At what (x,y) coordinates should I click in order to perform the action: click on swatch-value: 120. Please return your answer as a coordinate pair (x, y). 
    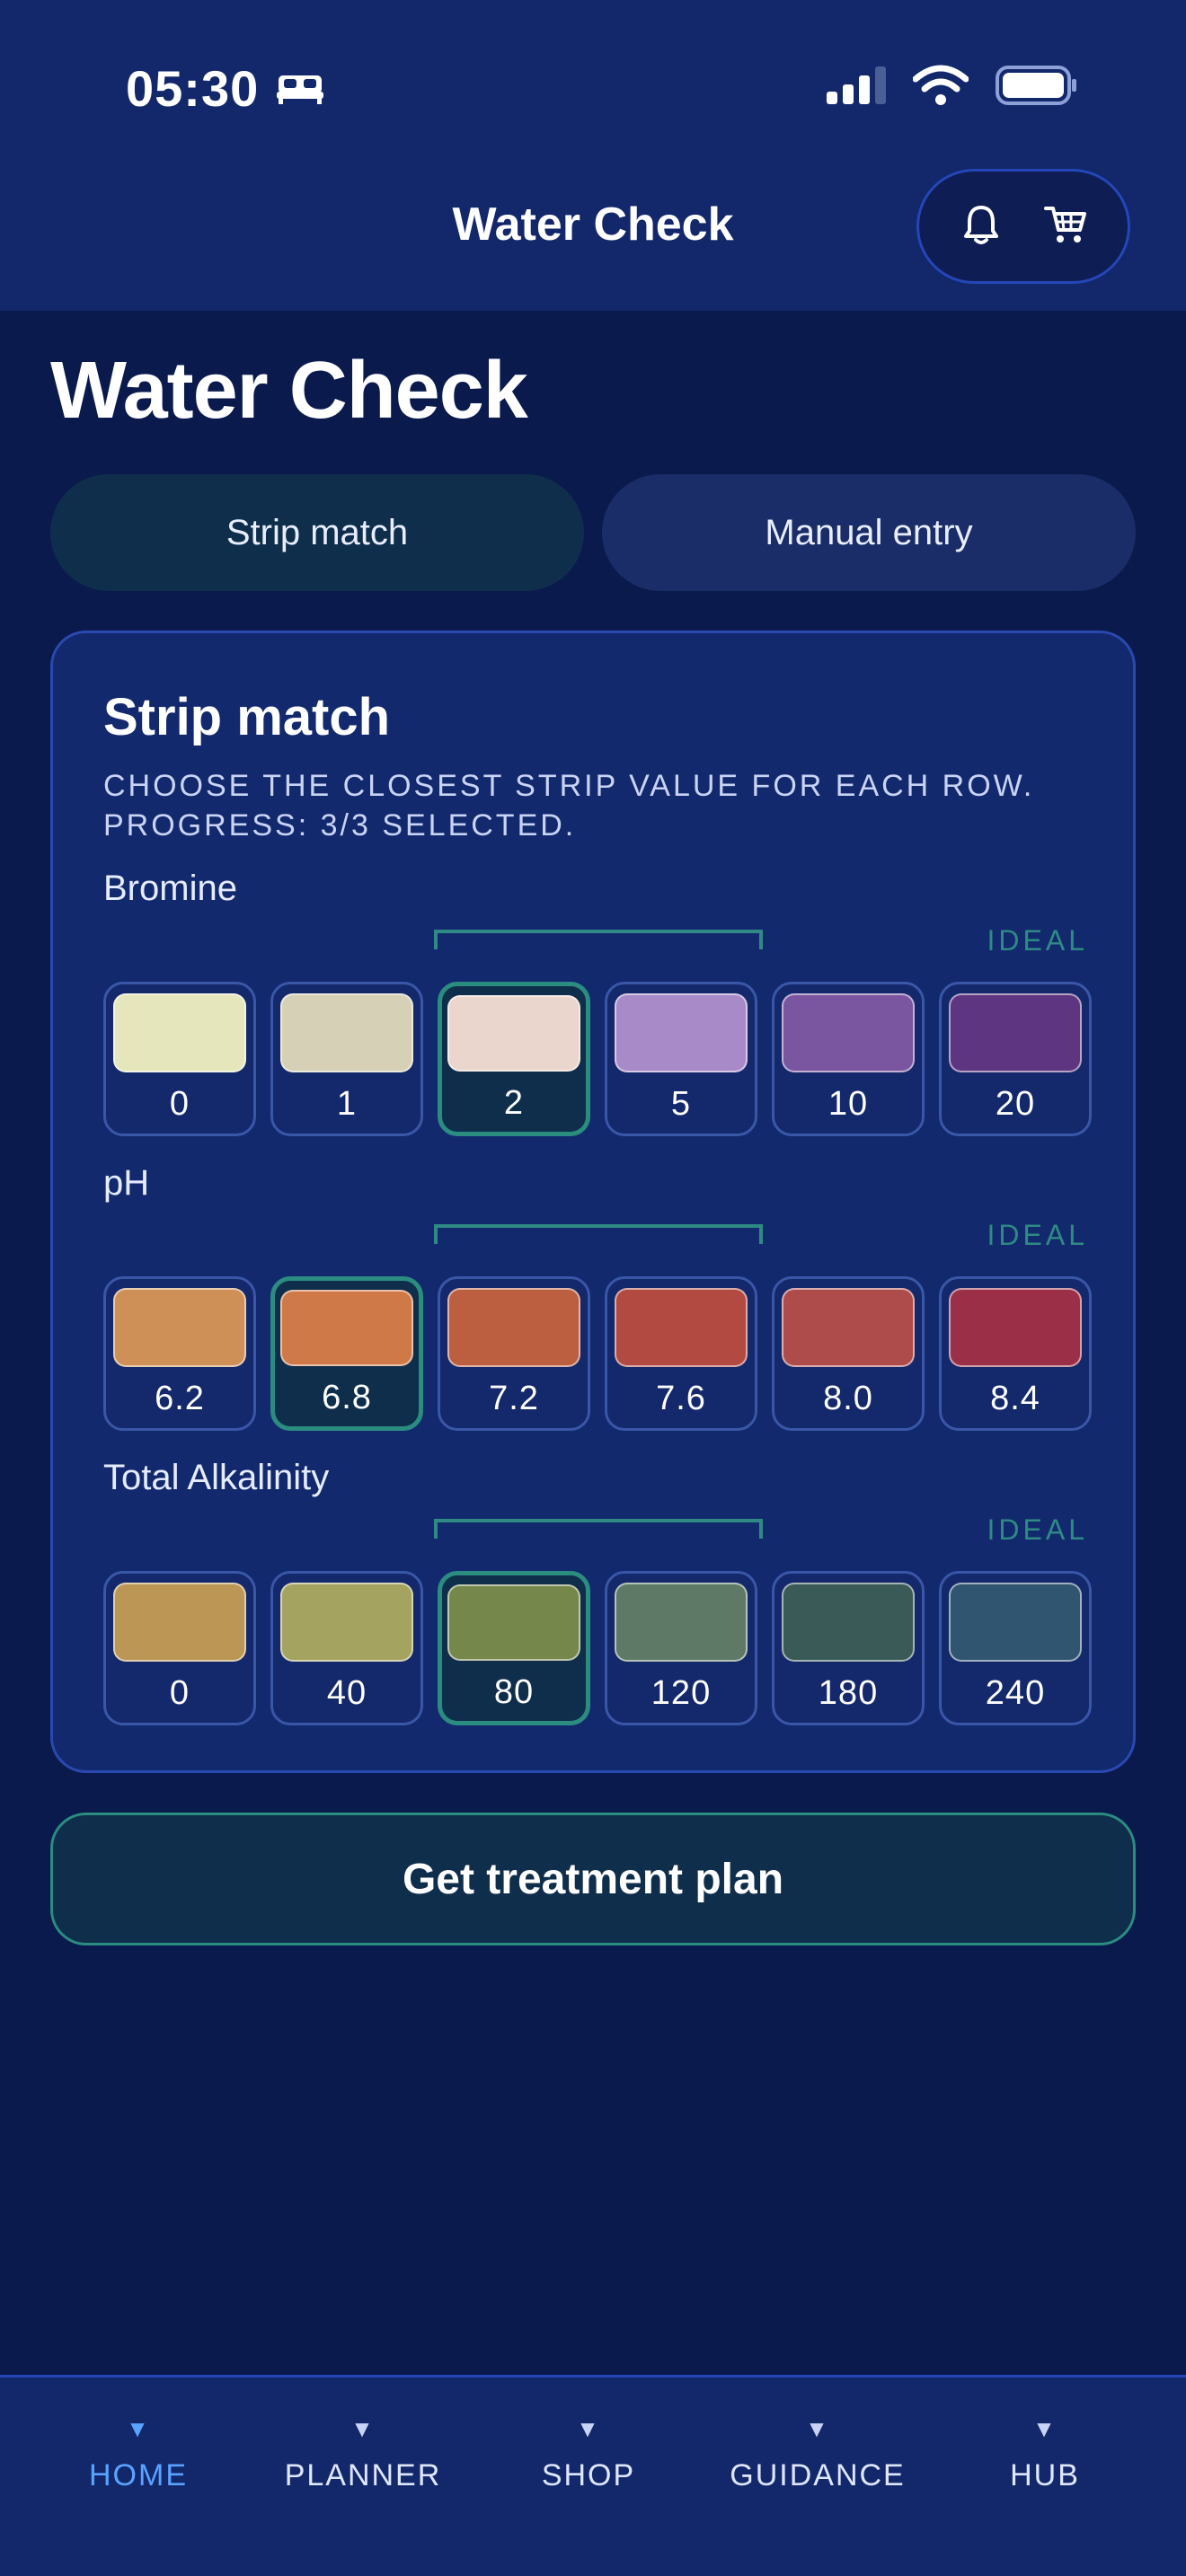
    Looking at the image, I should click on (681, 1693).